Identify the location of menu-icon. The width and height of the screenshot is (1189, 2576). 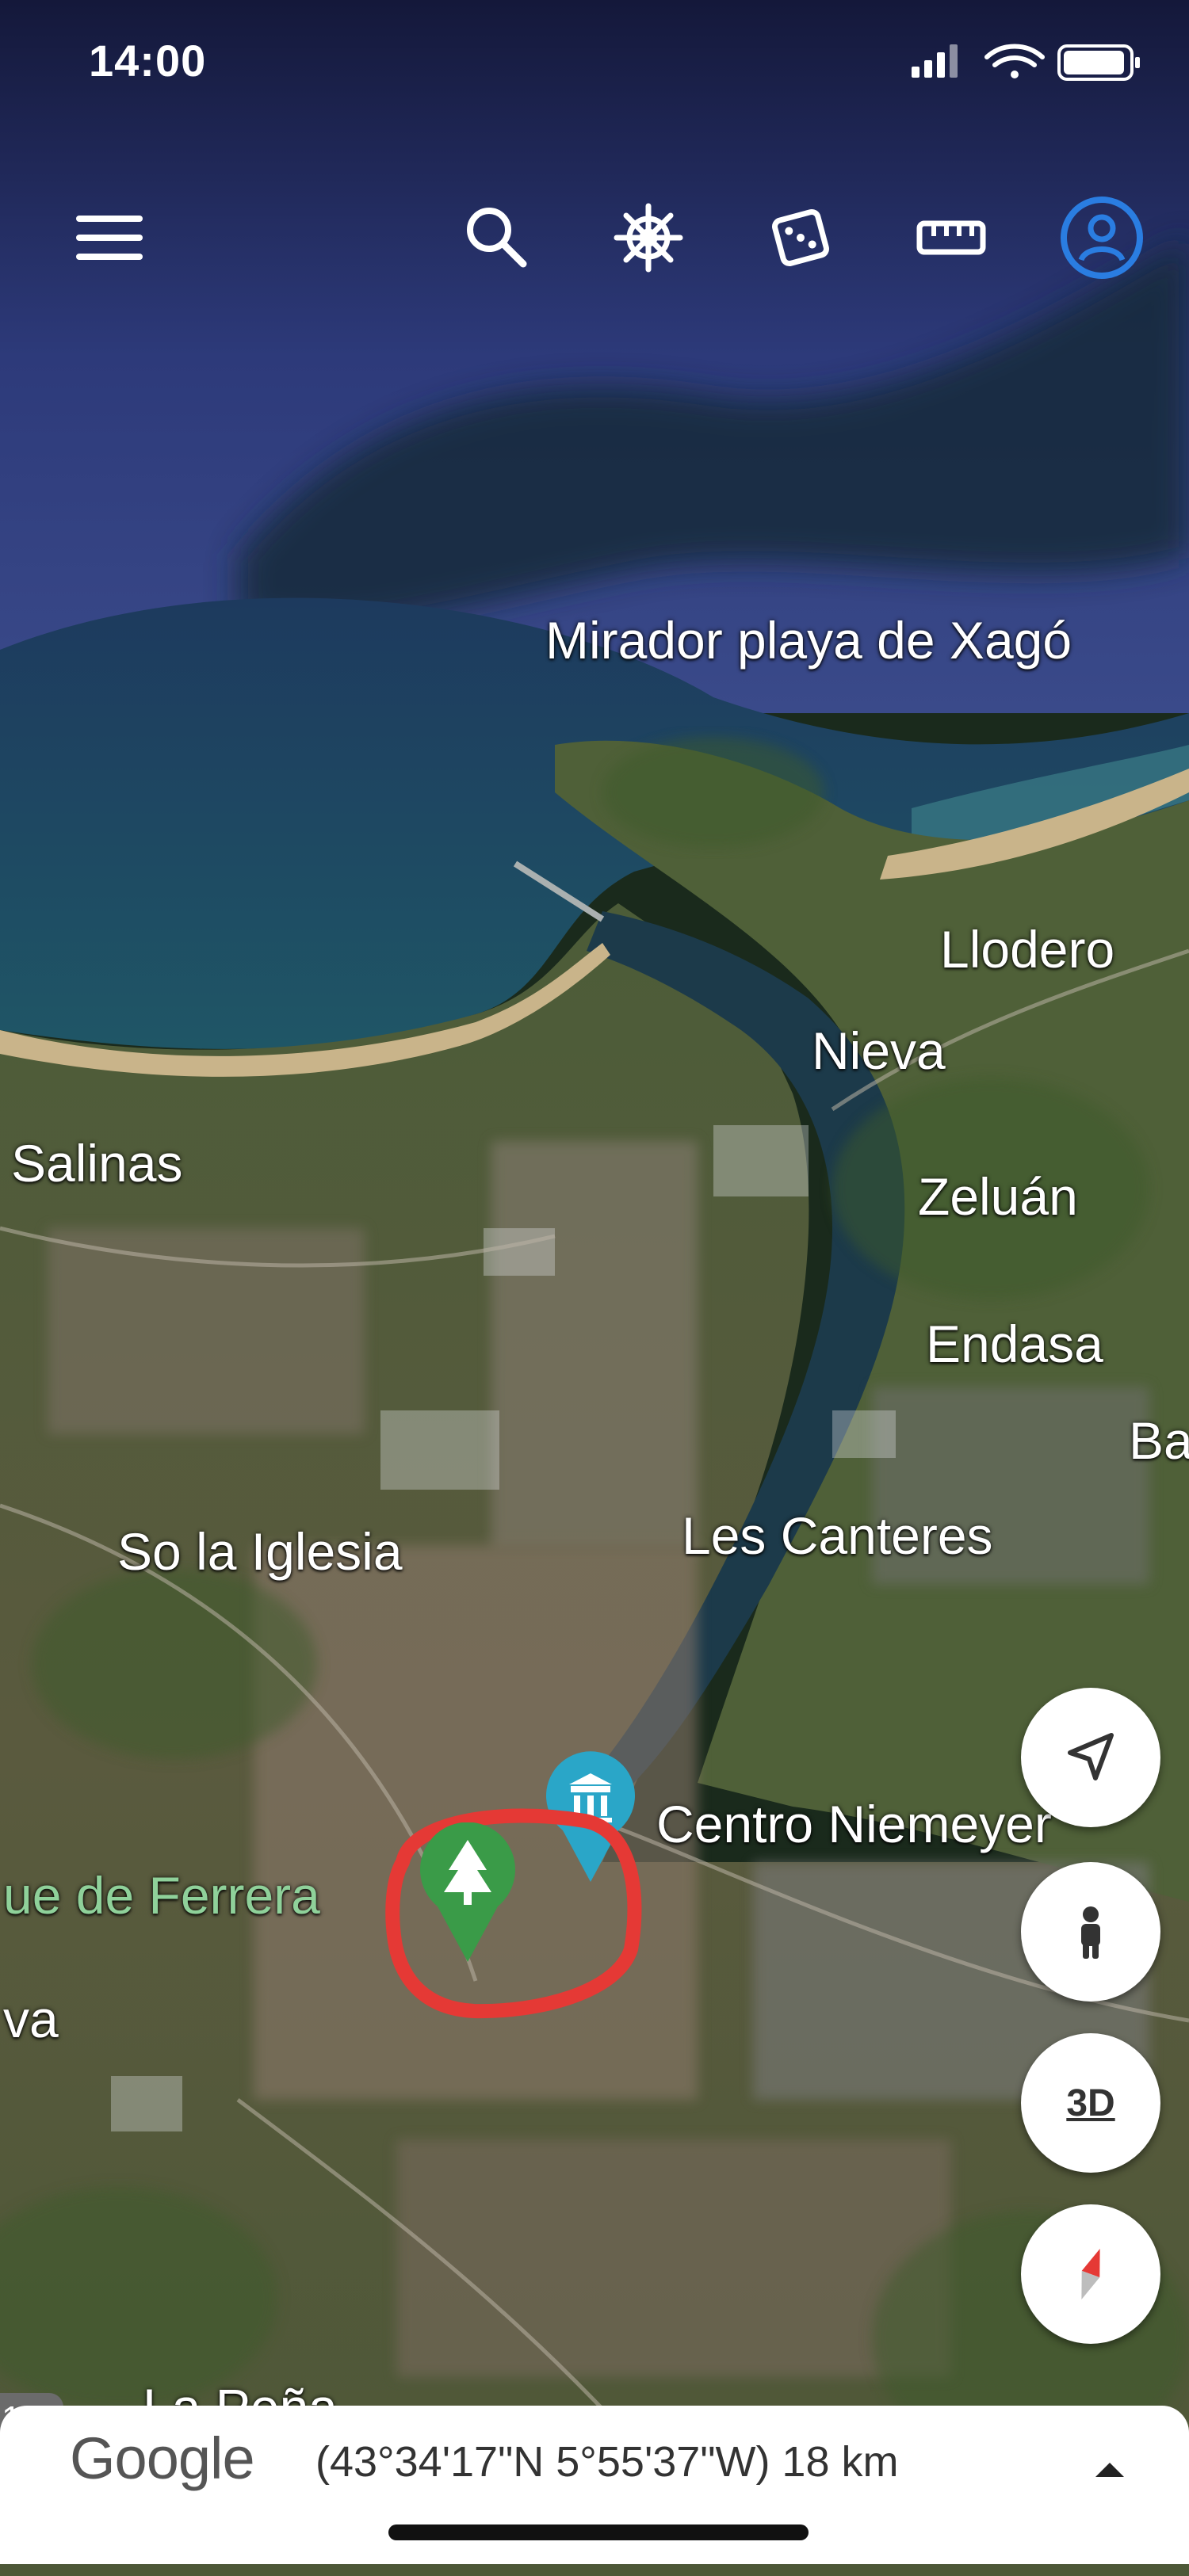
(109, 237).